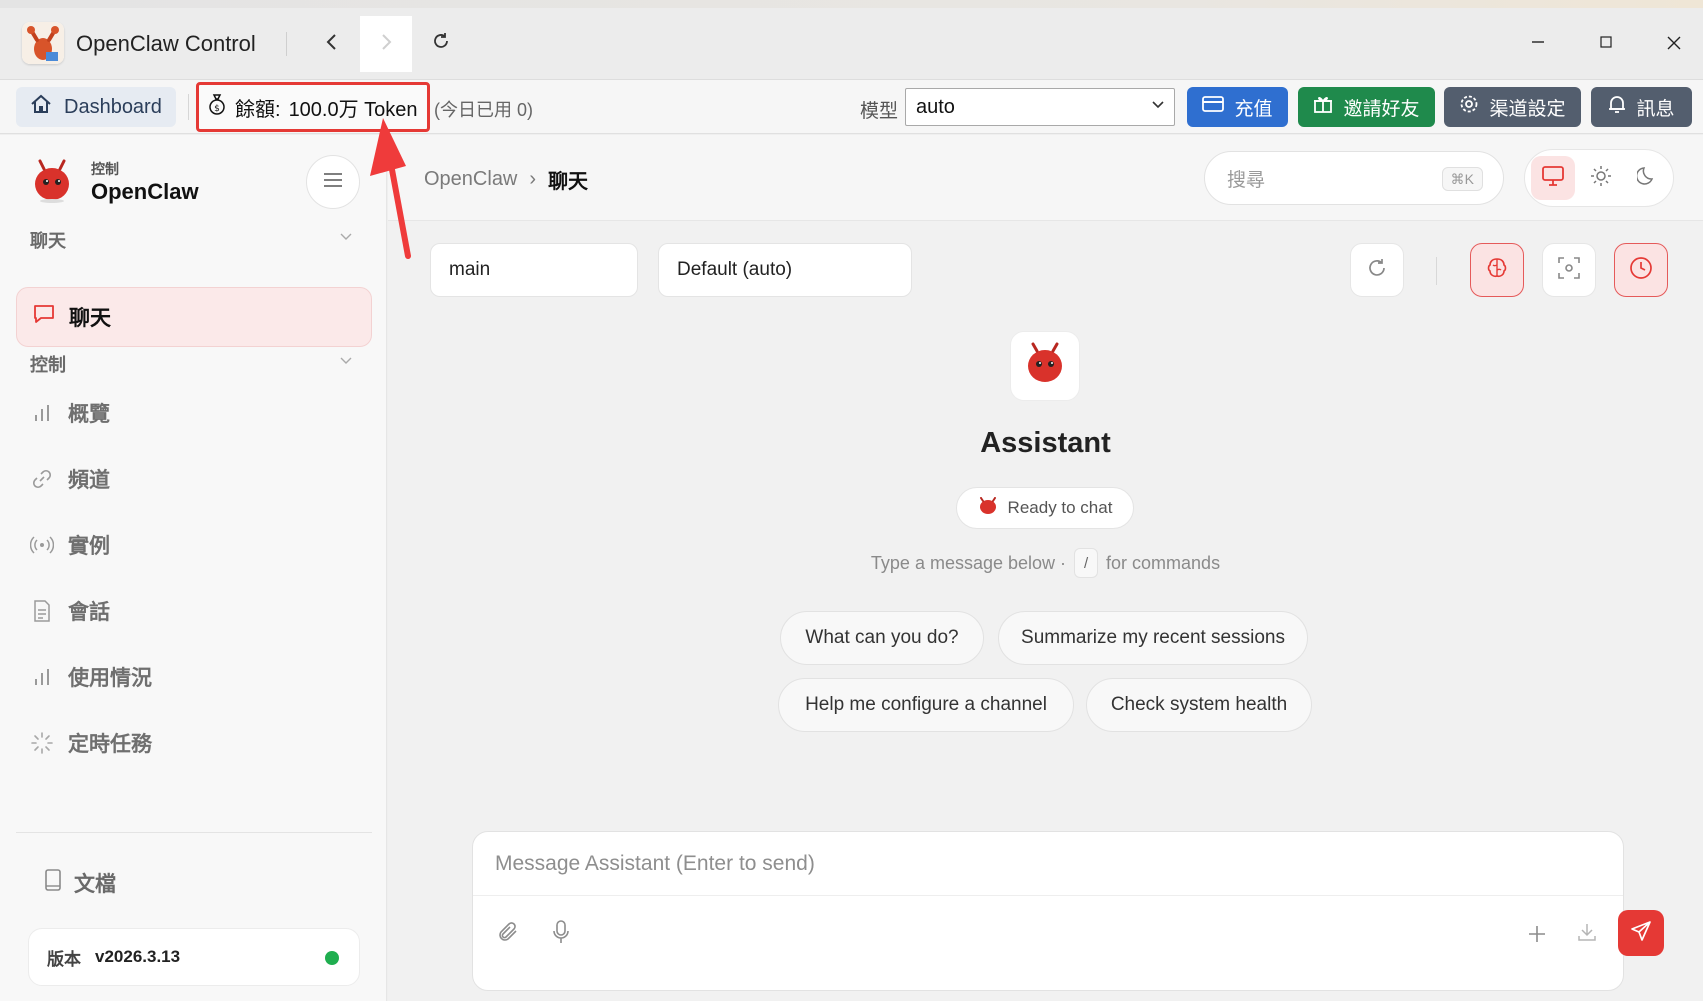 The height and width of the screenshot is (1001, 1703). What do you see at coordinates (1045, 366) in the screenshot?
I see `assistant-mascot-icon` at bounding box center [1045, 366].